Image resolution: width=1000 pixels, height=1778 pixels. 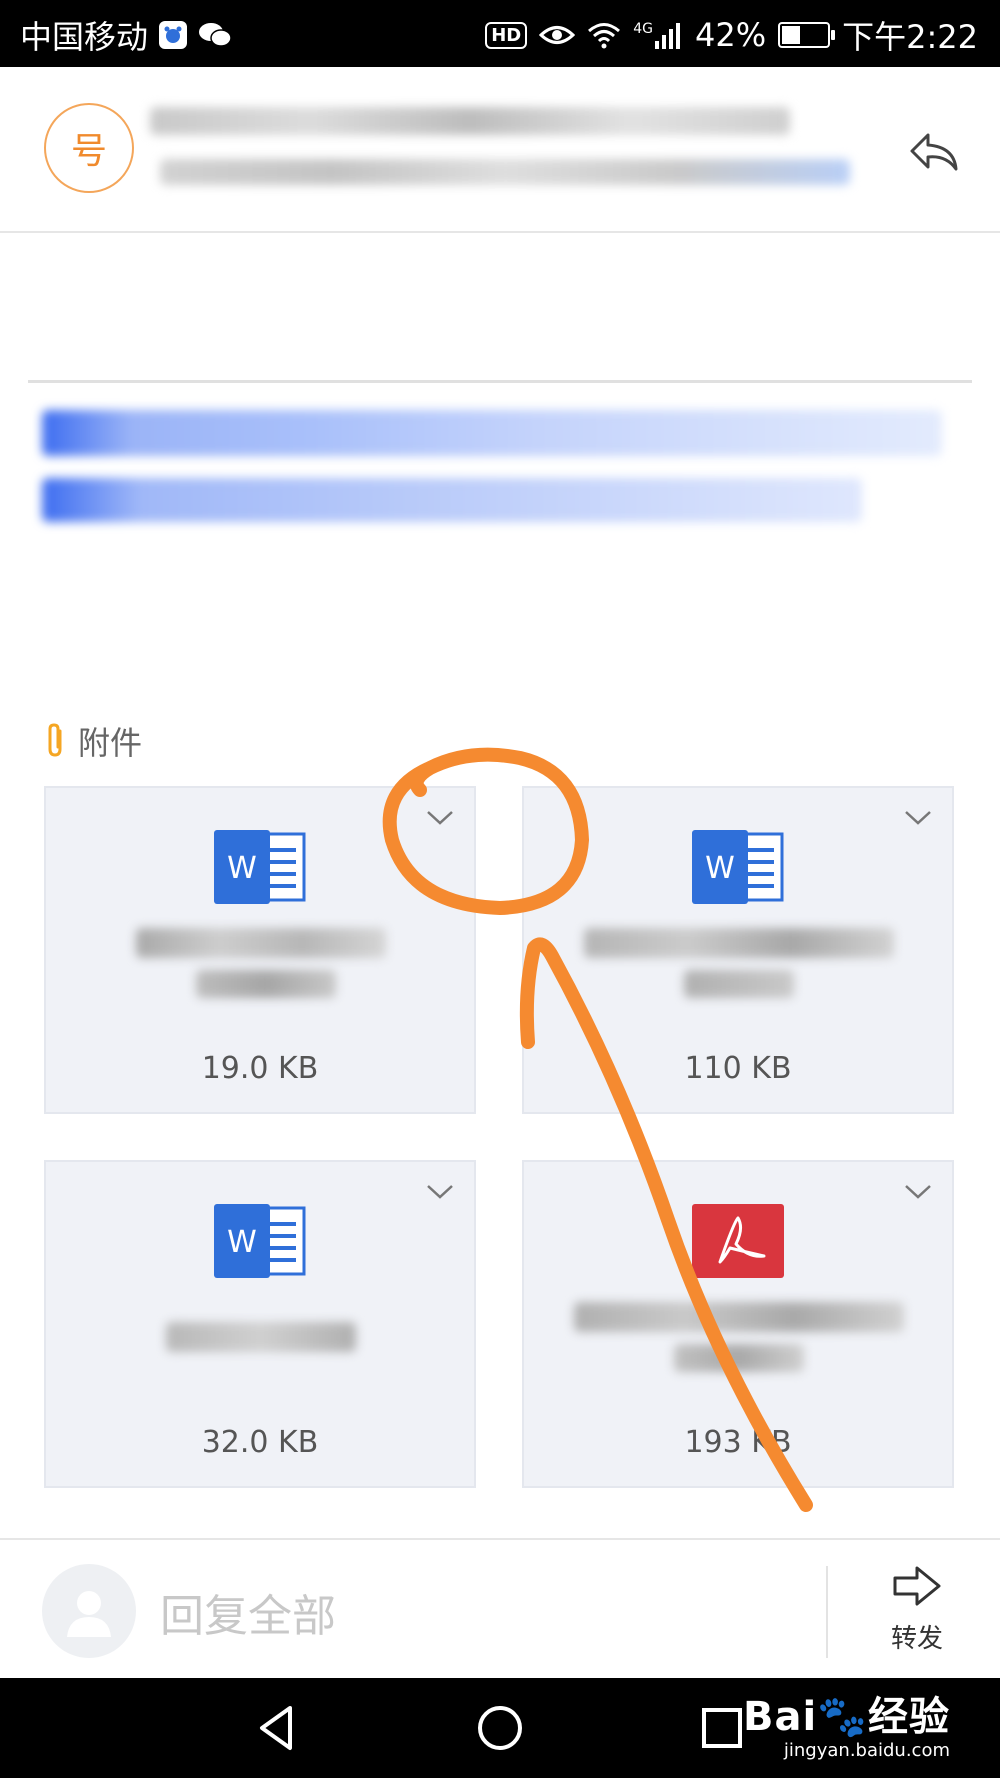 What do you see at coordinates (500, 150) in the screenshot?
I see `mail-header: 号` at bounding box center [500, 150].